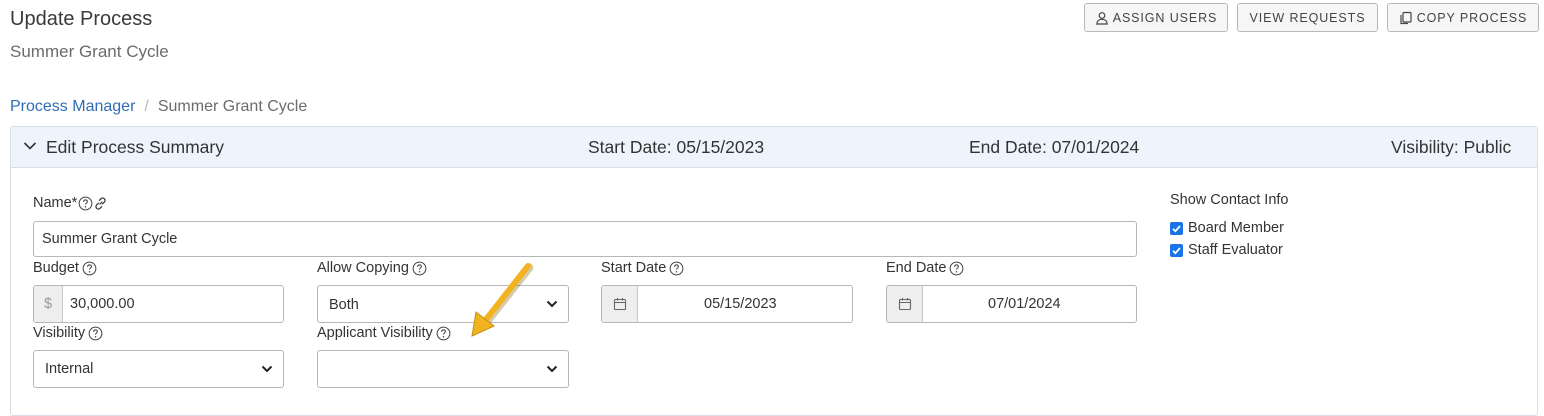 Image resolution: width=1544 pixels, height=416 pixels. Describe the element at coordinates (69, 369) in the screenshot. I see `visibility-value: Internal` at that location.